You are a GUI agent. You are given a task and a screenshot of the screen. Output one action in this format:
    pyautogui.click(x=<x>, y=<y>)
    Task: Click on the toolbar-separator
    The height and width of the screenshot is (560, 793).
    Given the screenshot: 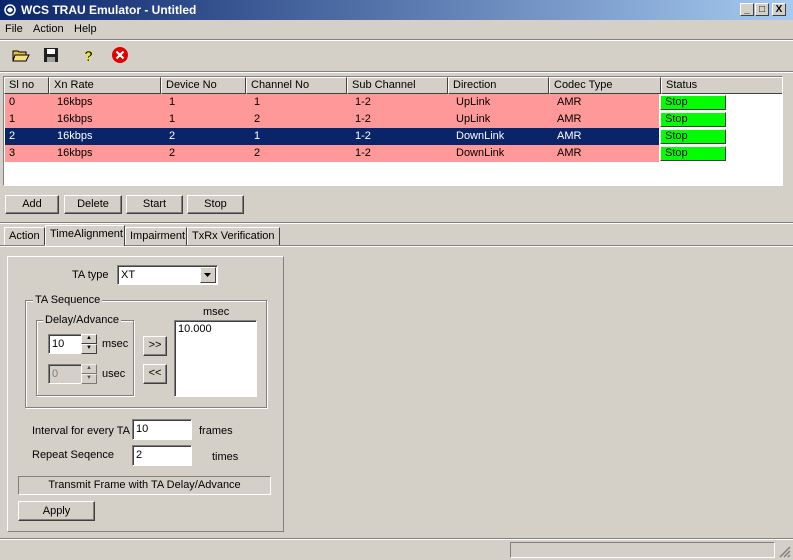 What is the action you would take?
    pyautogui.click(x=396, y=72)
    